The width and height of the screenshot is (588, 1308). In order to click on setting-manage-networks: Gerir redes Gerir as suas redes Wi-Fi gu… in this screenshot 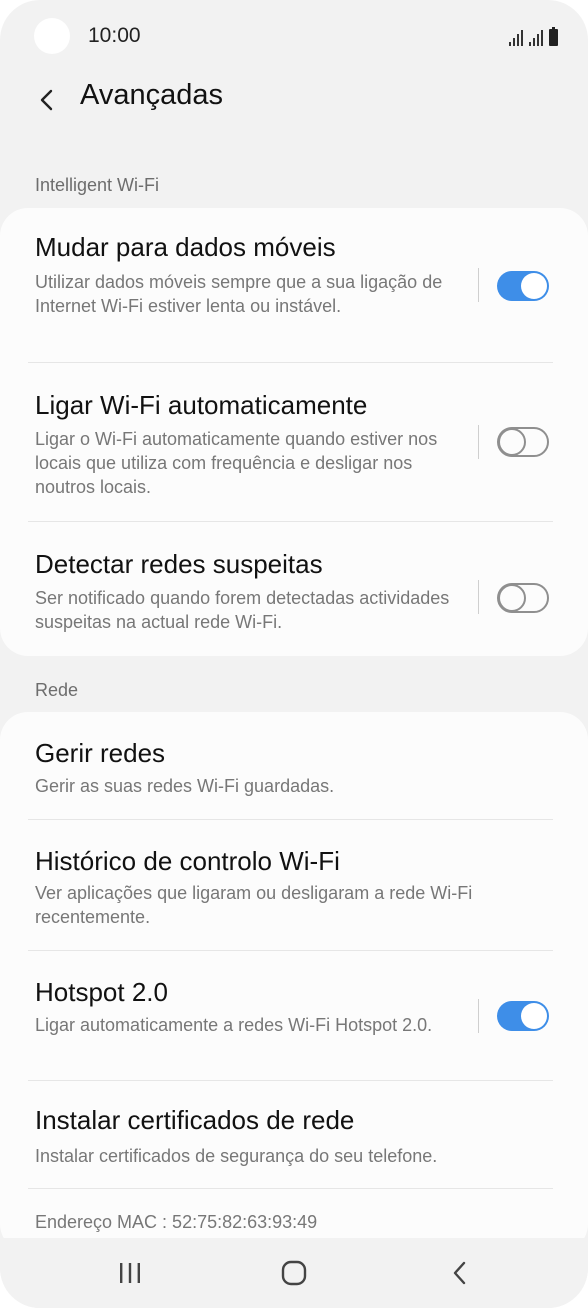, I will do `click(294, 765)`.